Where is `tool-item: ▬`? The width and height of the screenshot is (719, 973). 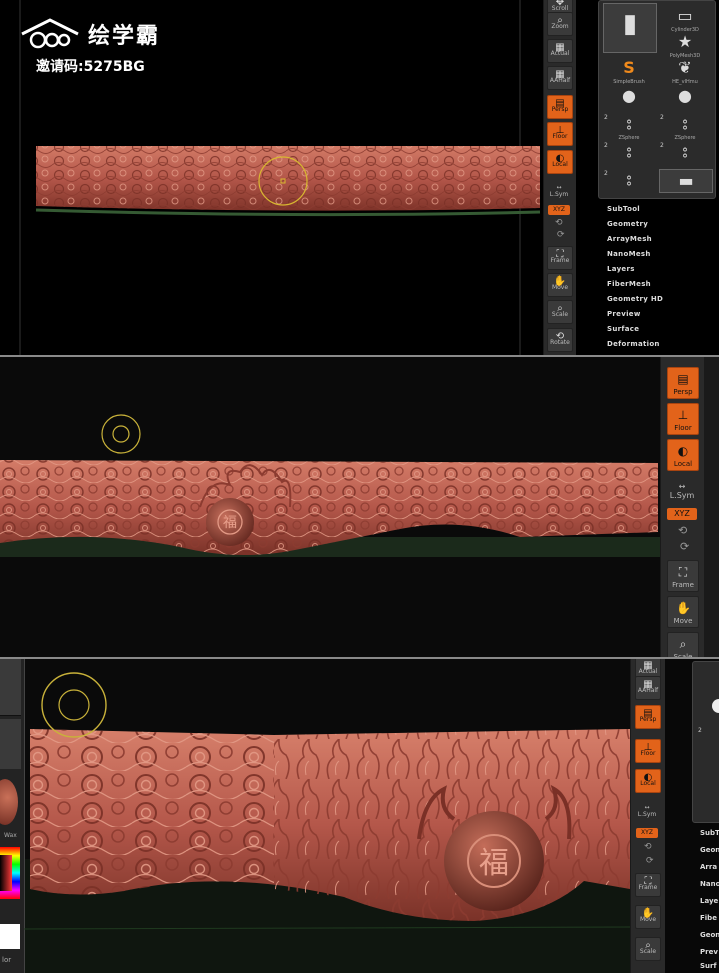
tool-item: ▬ is located at coordinates (686, 181).